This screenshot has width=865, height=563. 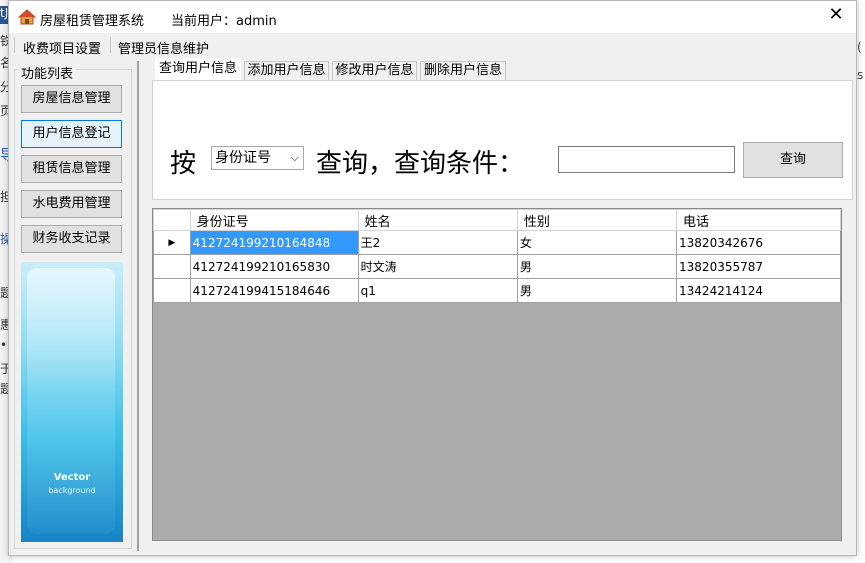 I want to click on function-list-title: 功能列表, so click(x=47, y=72).